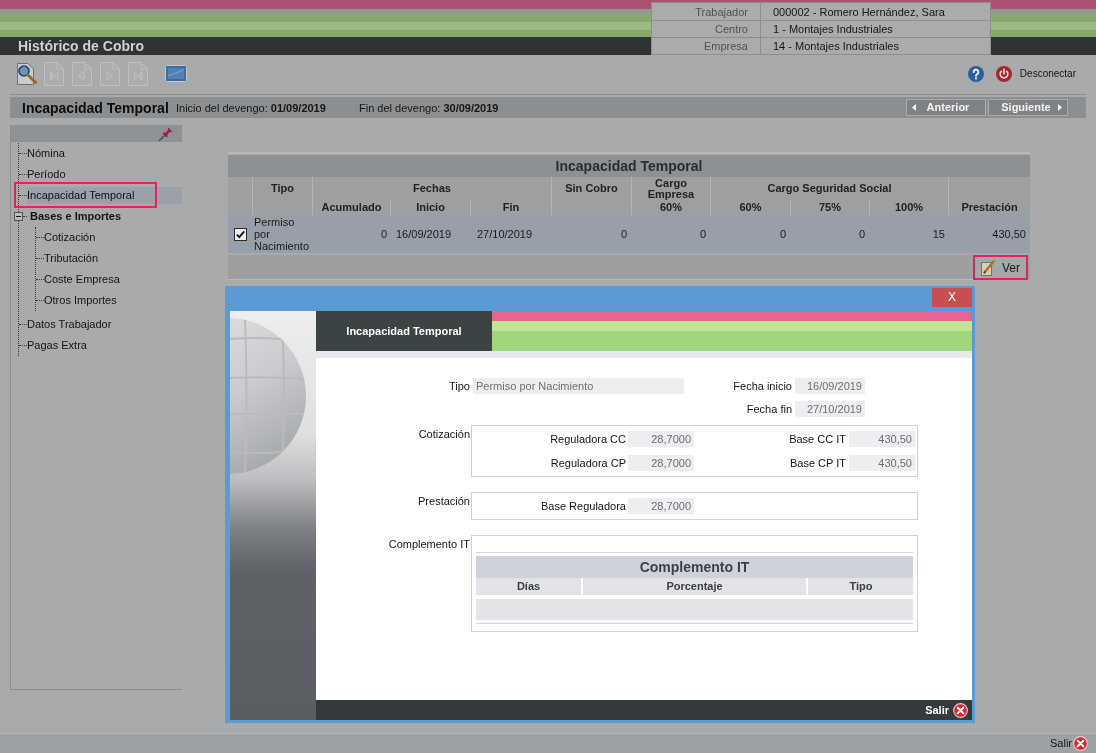 This screenshot has width=1096, height=753. I want to click on field-label: Fecha inicio, so click(762, 386).